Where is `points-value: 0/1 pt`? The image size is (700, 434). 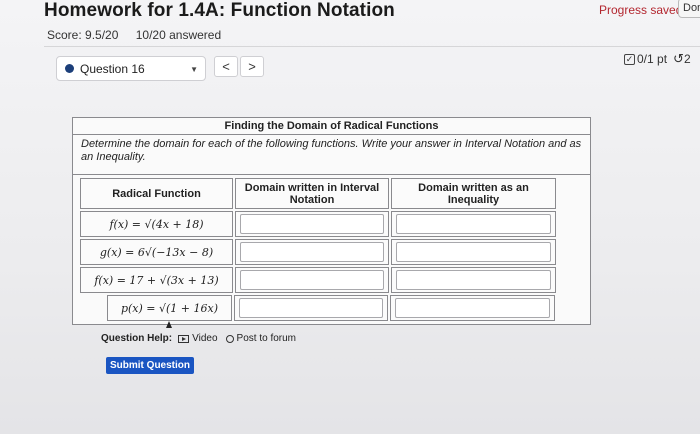
points-value: 0/1 pt is located at coordinates (652, 59).